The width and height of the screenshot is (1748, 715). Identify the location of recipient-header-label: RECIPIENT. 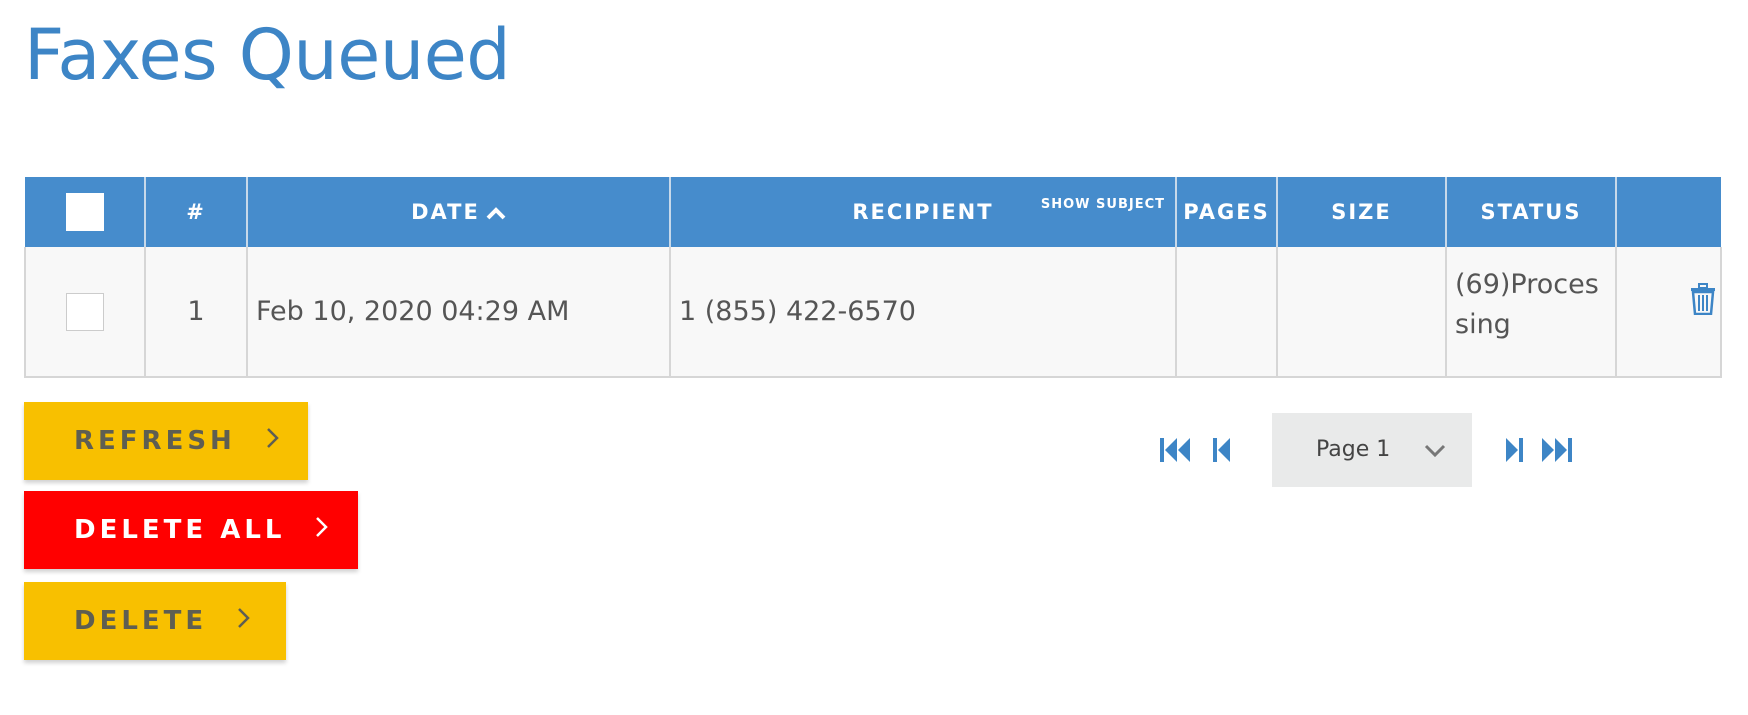
(923, 212).